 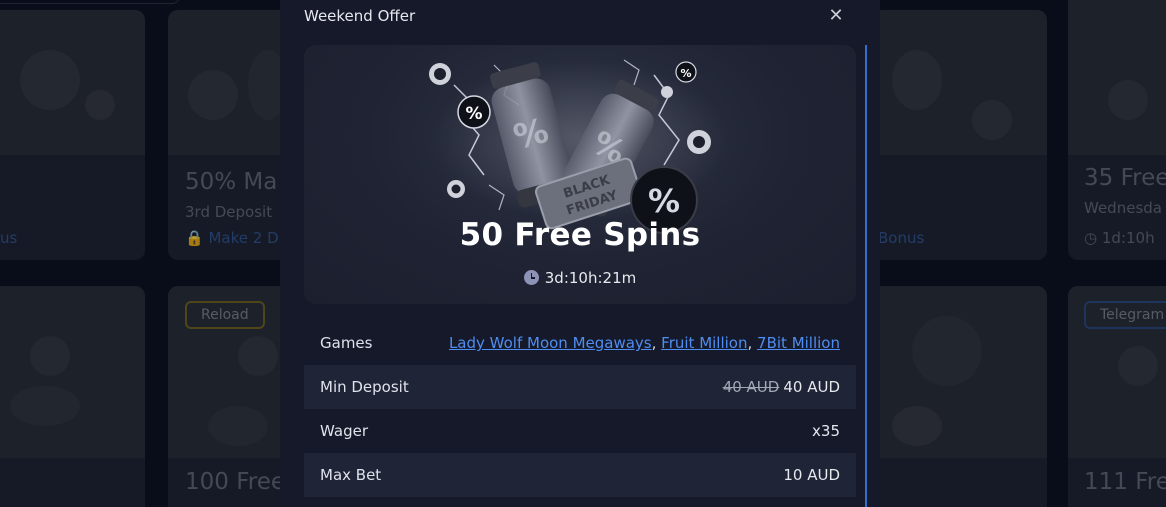 I want to click on close-icon: ✕, so click(x=836, y=15).